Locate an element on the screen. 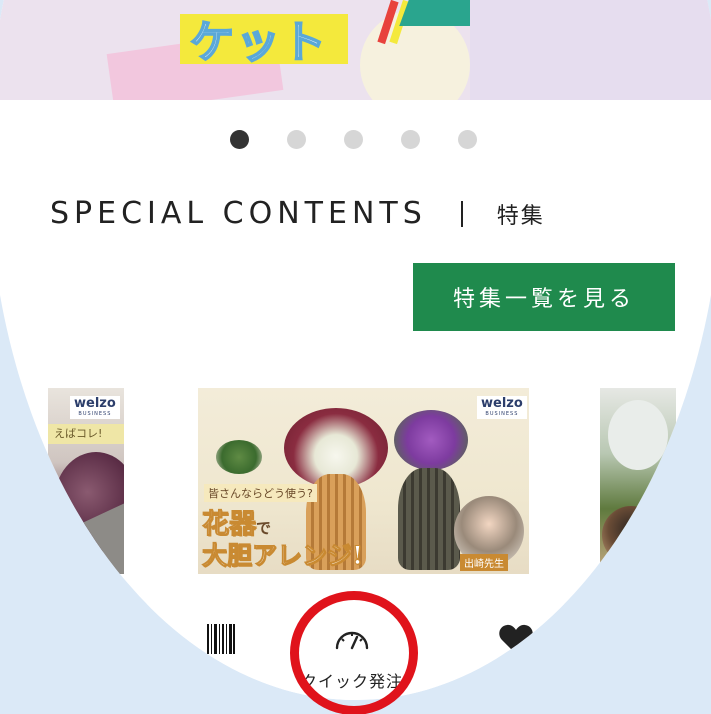  hero-shape-lavender is located at coordinates (590, 50).